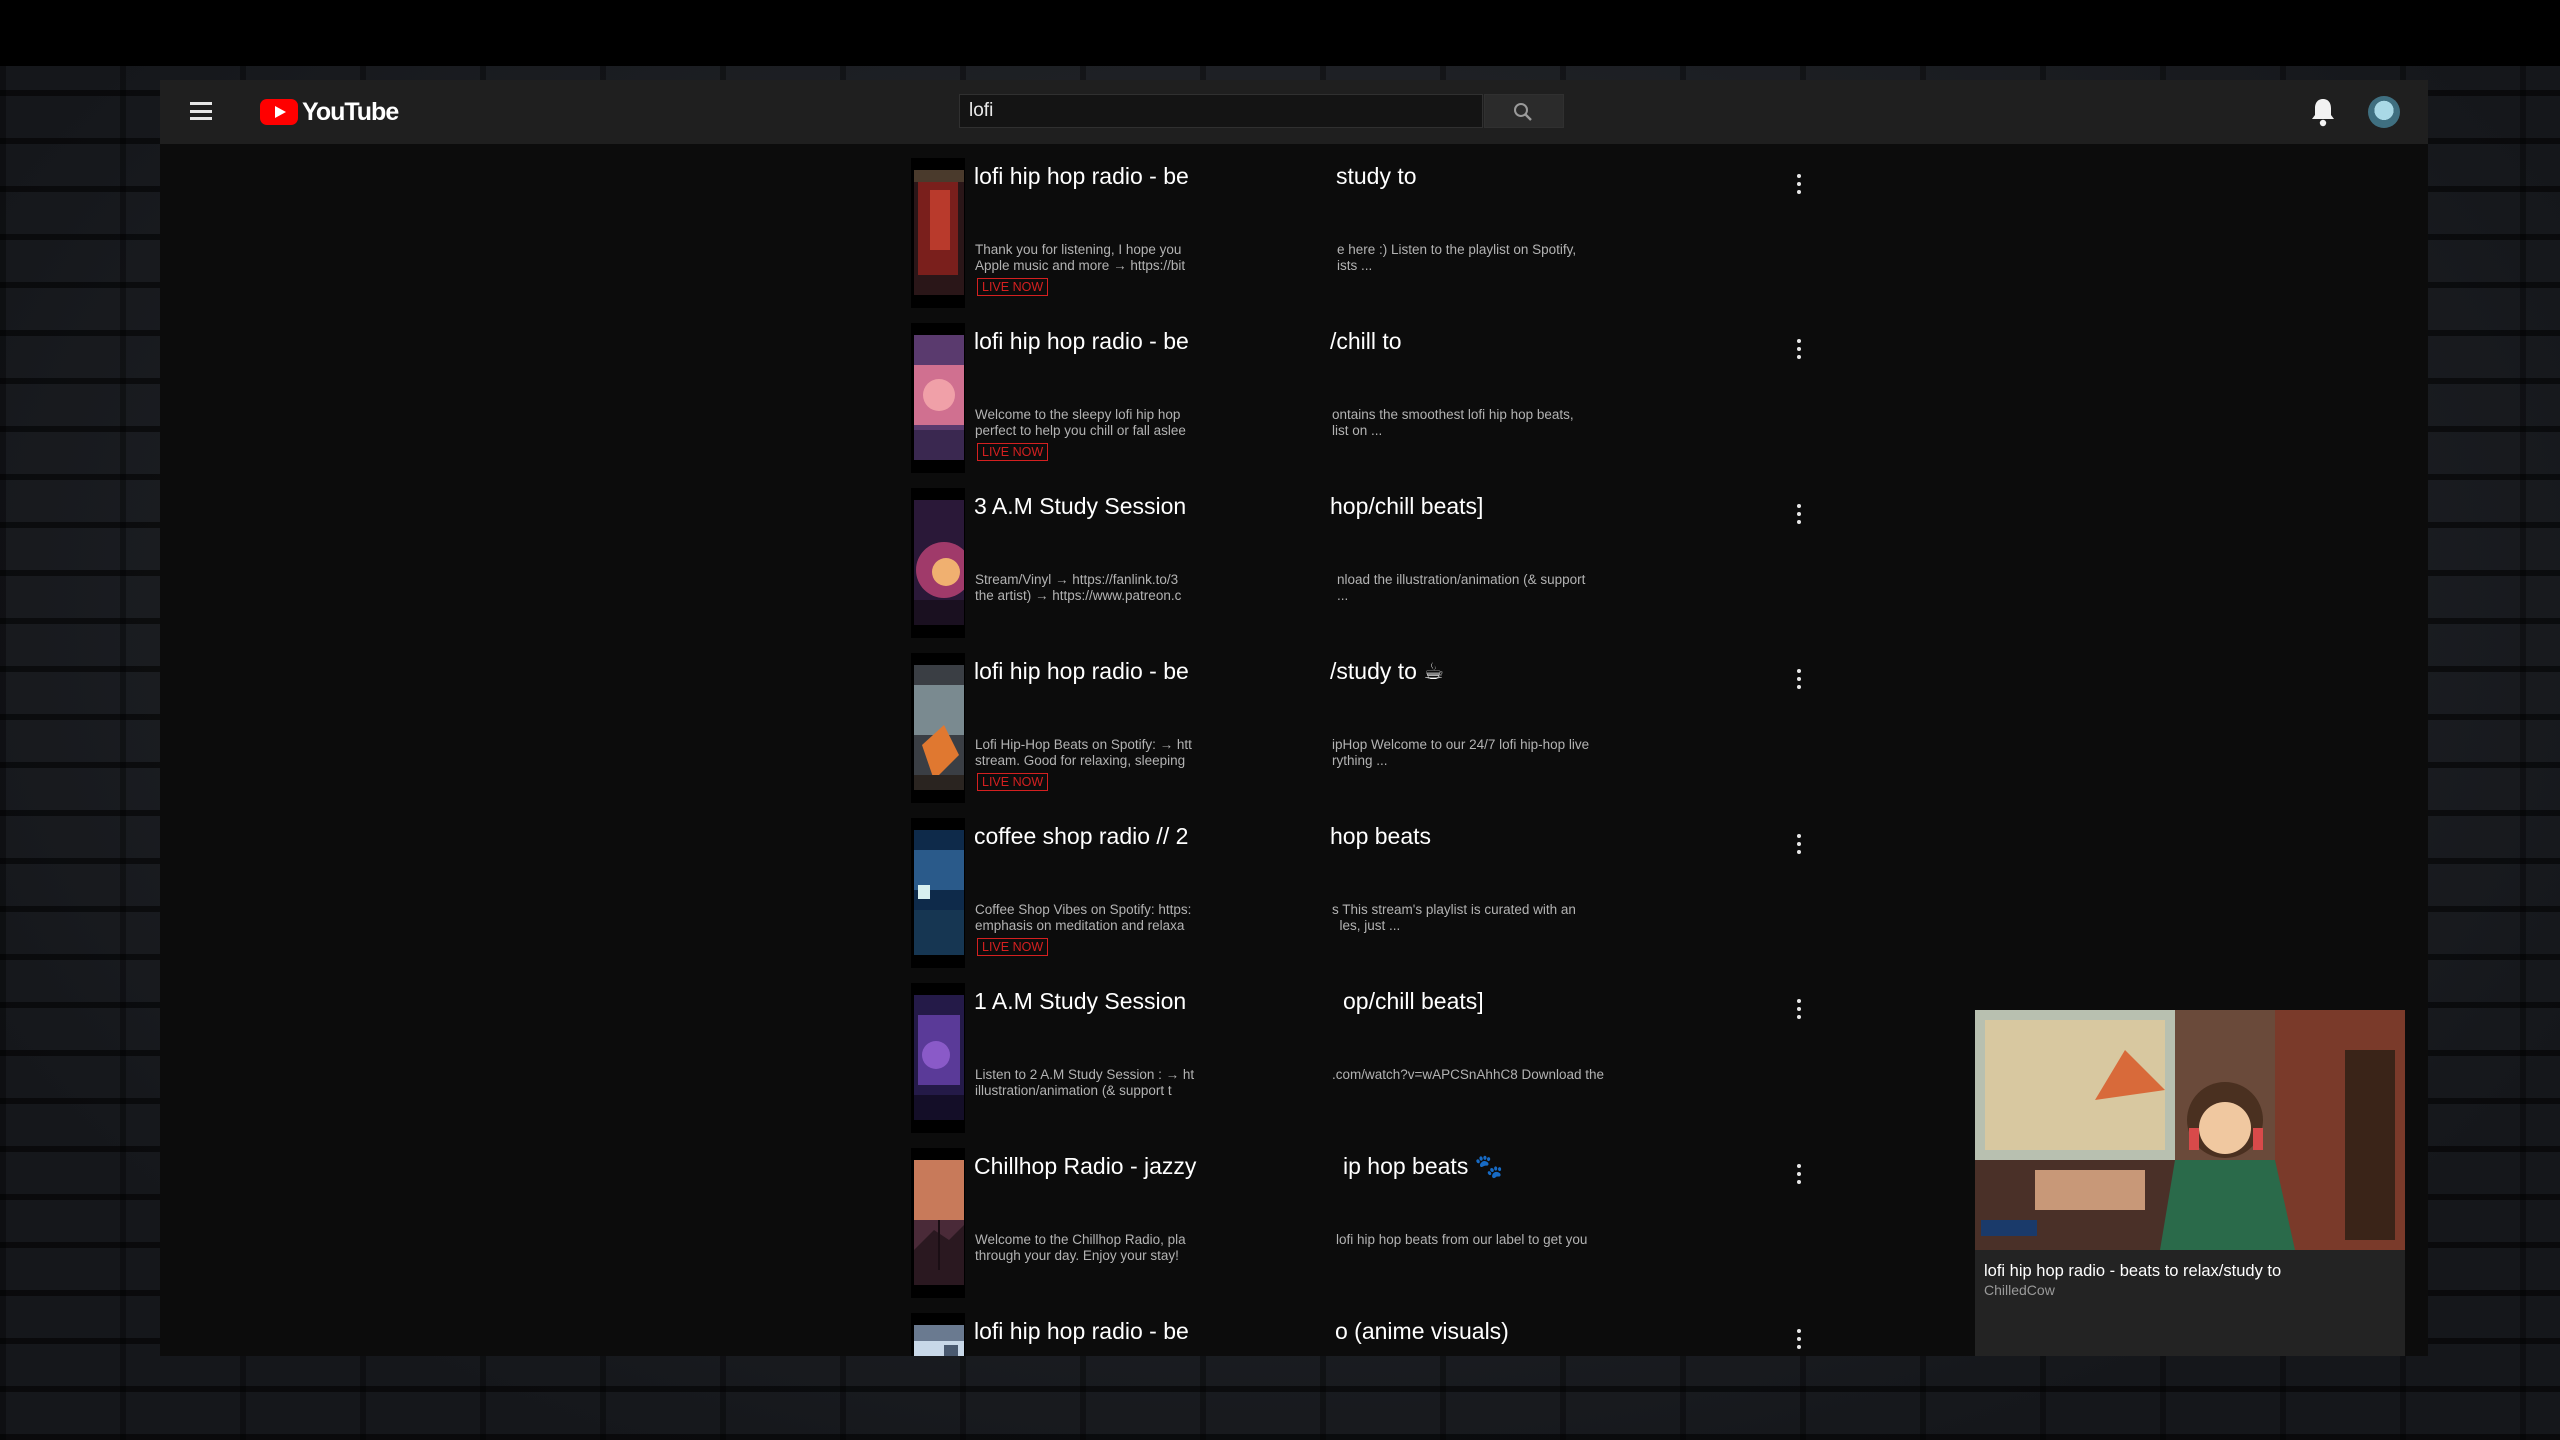 The height and width of the screenshot is (1440, 2560). What do you see at coordinates (1094, 836) in the screenshot?
I see `video-title-start: coffee shop radio // 2` at bounding box center [1094, 836].